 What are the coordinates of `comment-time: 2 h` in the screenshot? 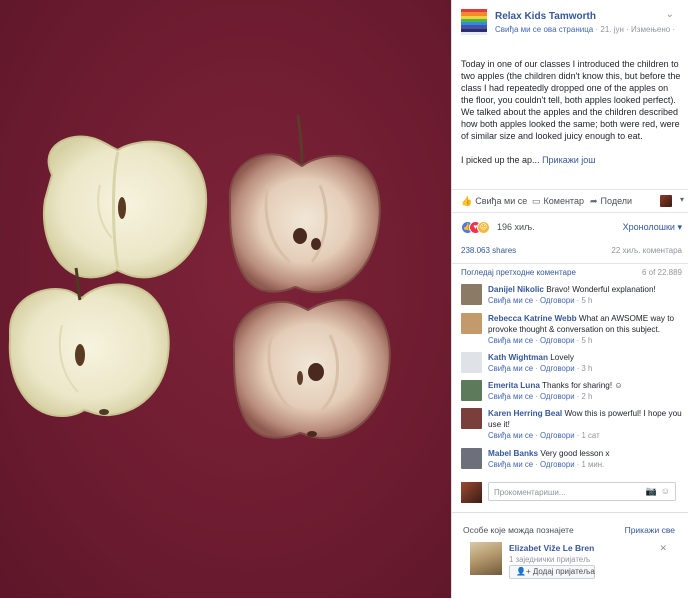 It's located at (587, 396).